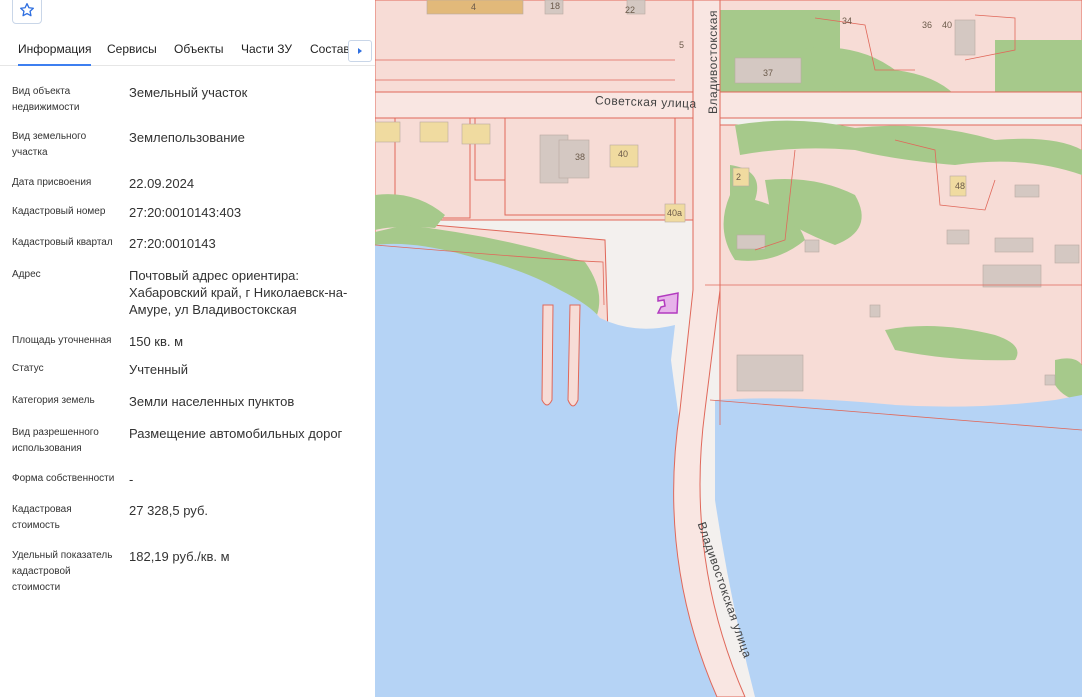 Image resolution: width=1082 pixels, height=697 pixels. Describe the element at coordinates (49, 144) in the screenshot. I see `field-label: Вид земельного участка` at that location.